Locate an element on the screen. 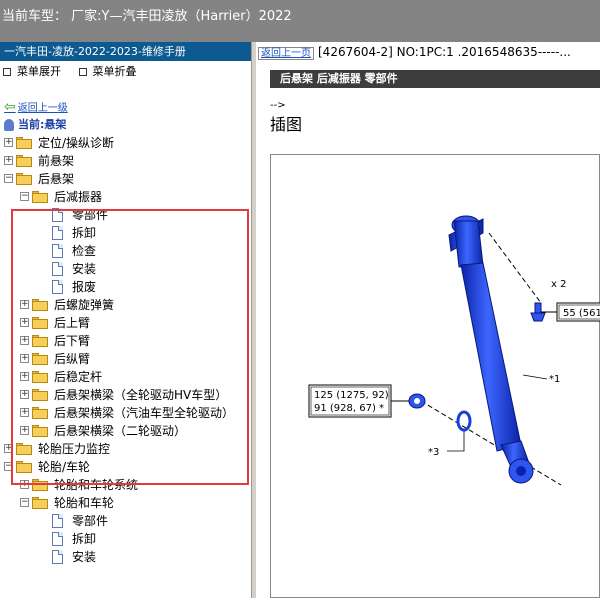 The width and height of the screenshot is (600, 598). leader-line is located at coordinates (515, 268).